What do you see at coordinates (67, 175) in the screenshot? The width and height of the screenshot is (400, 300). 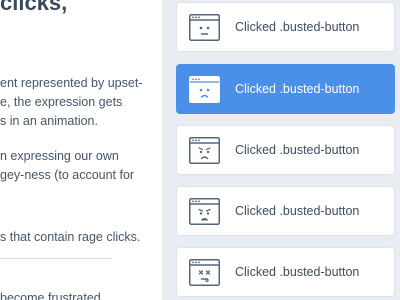 I see `paragraph-2-line: gey-ness (to account for` at bounding box center [67, 175].